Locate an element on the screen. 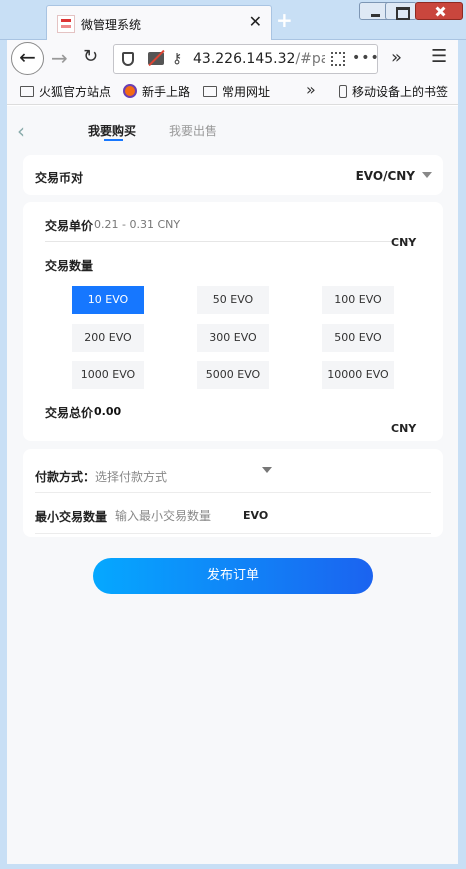 This screenshot has width=466, height=869. url-text: 43.226.145.32/#page is located at coordinates (259, 59).